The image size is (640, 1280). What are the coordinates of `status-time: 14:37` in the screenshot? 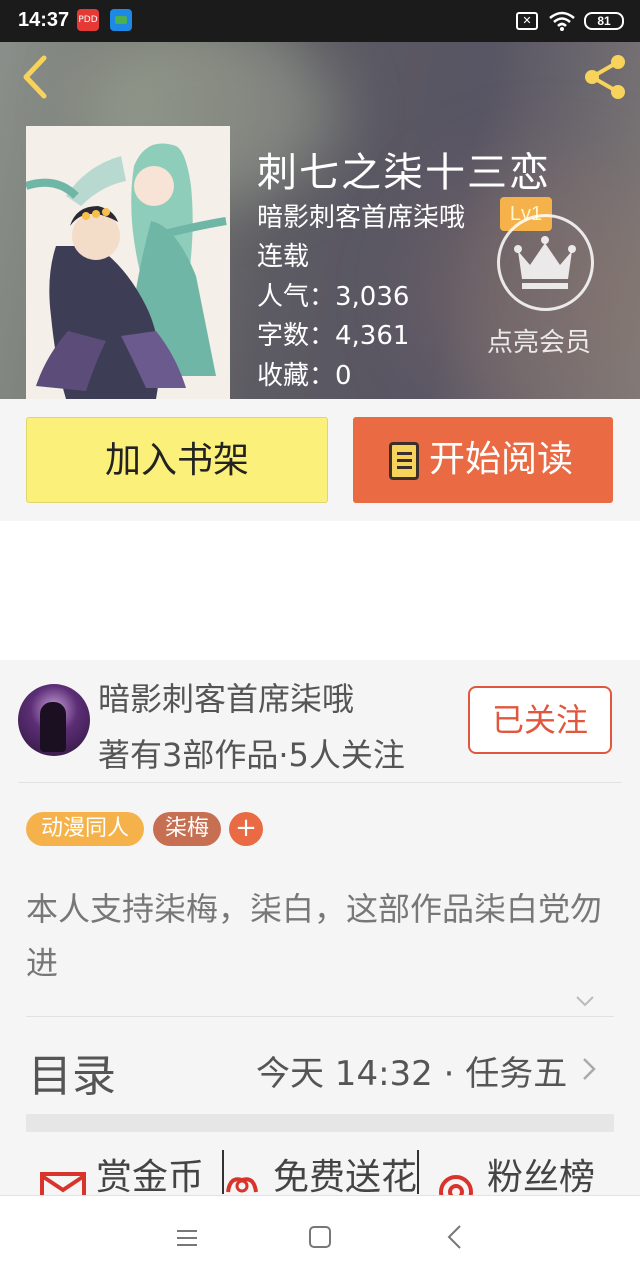 It's located at (44, 20).